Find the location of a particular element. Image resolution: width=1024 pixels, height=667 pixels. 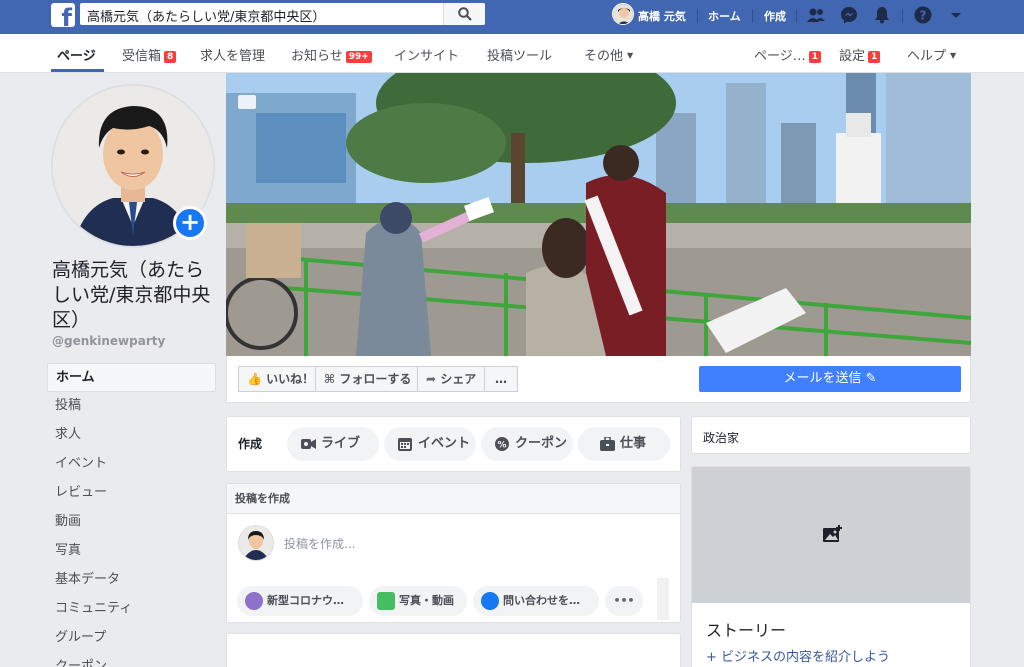

tab-label: ヘルプ is located at coordinates (927, 56).